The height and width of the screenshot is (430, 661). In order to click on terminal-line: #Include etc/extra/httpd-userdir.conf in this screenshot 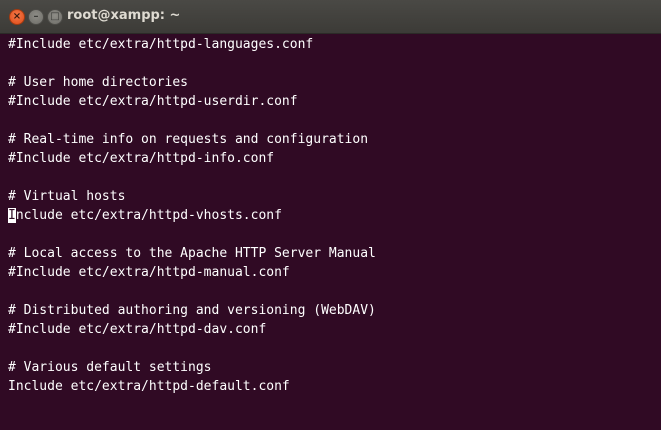, I will do `click(153, 101)`.